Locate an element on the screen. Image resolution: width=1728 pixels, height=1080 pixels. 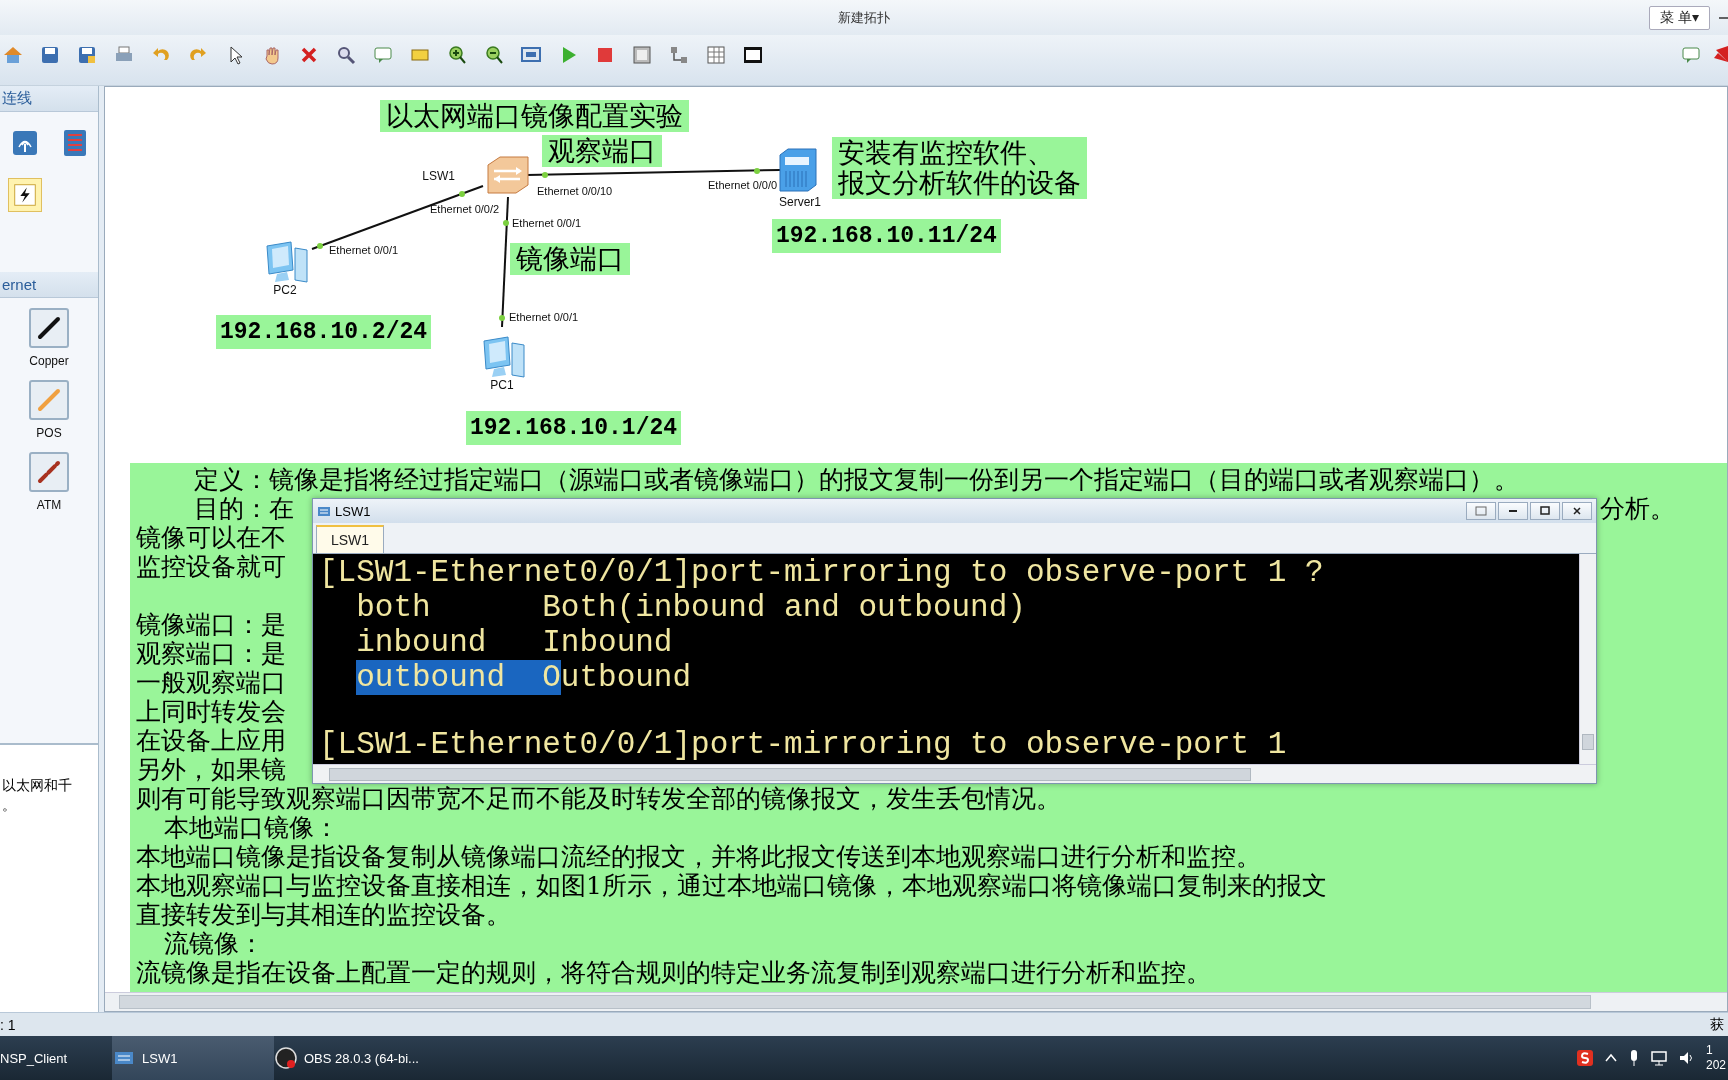
text-line: 流镜像： is located at coordinates (214, 943).